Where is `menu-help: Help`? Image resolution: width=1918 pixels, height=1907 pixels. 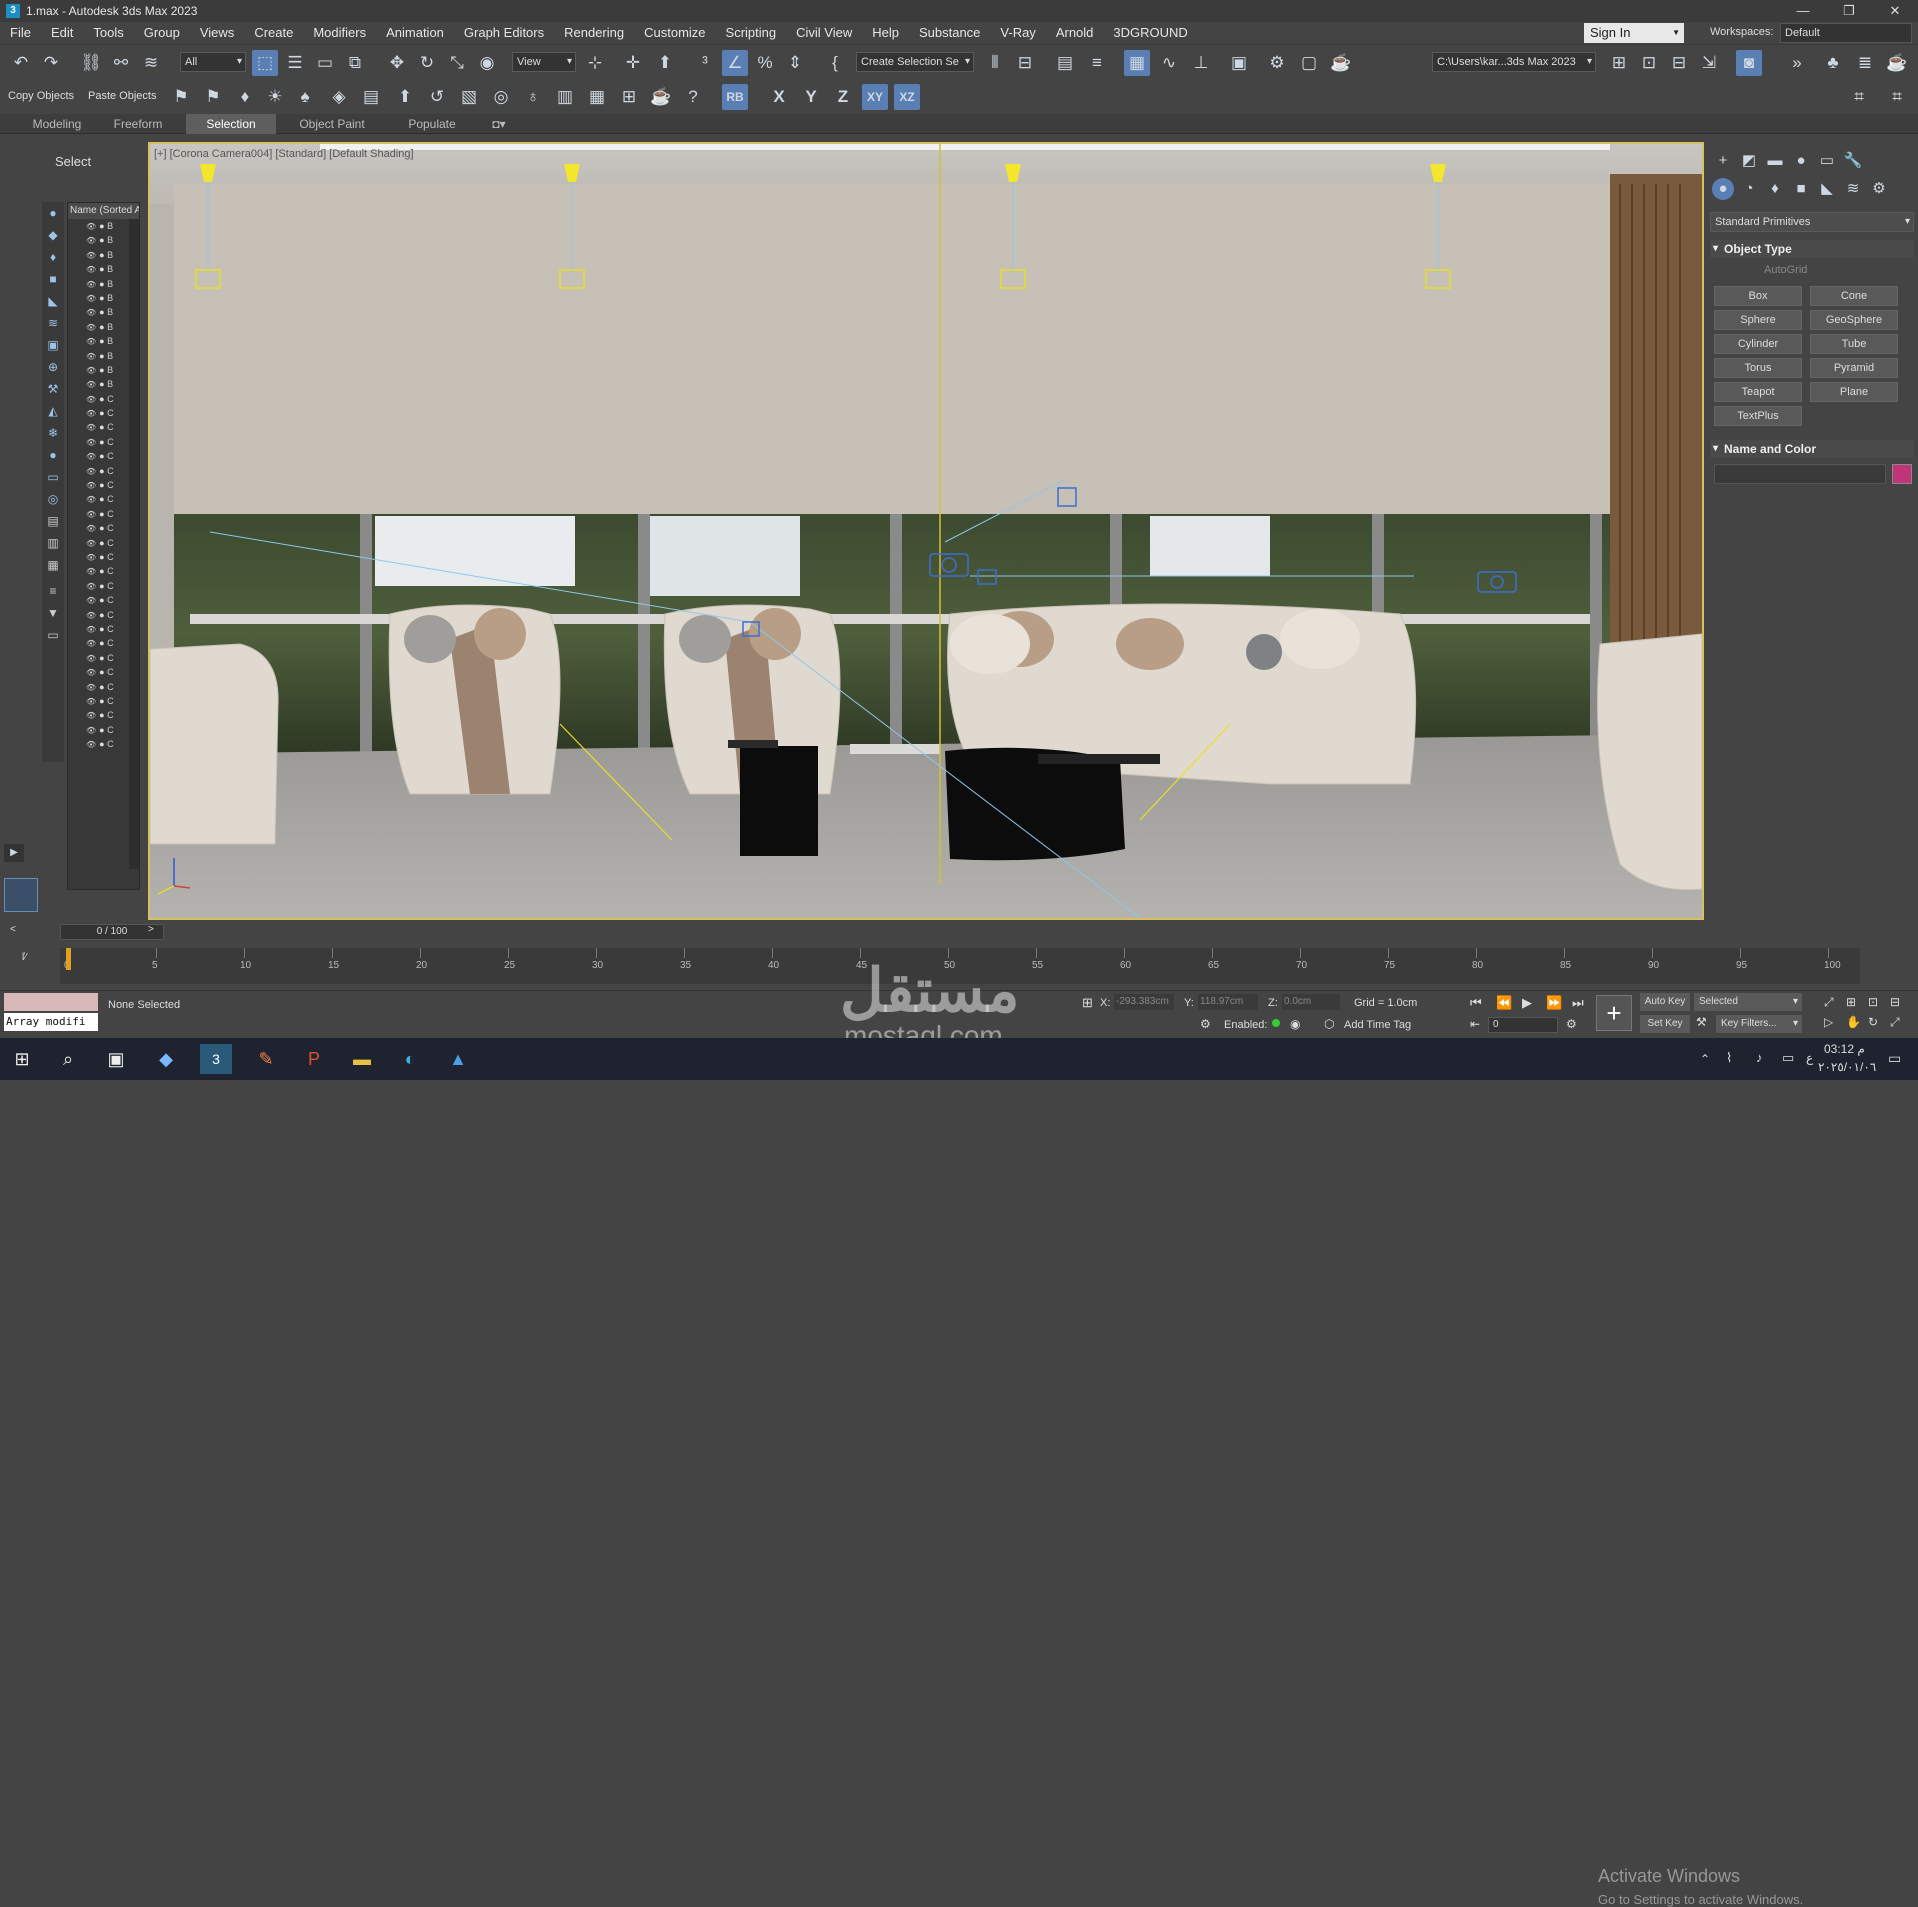 menu-help: Help is located at coordinates (885, 33).